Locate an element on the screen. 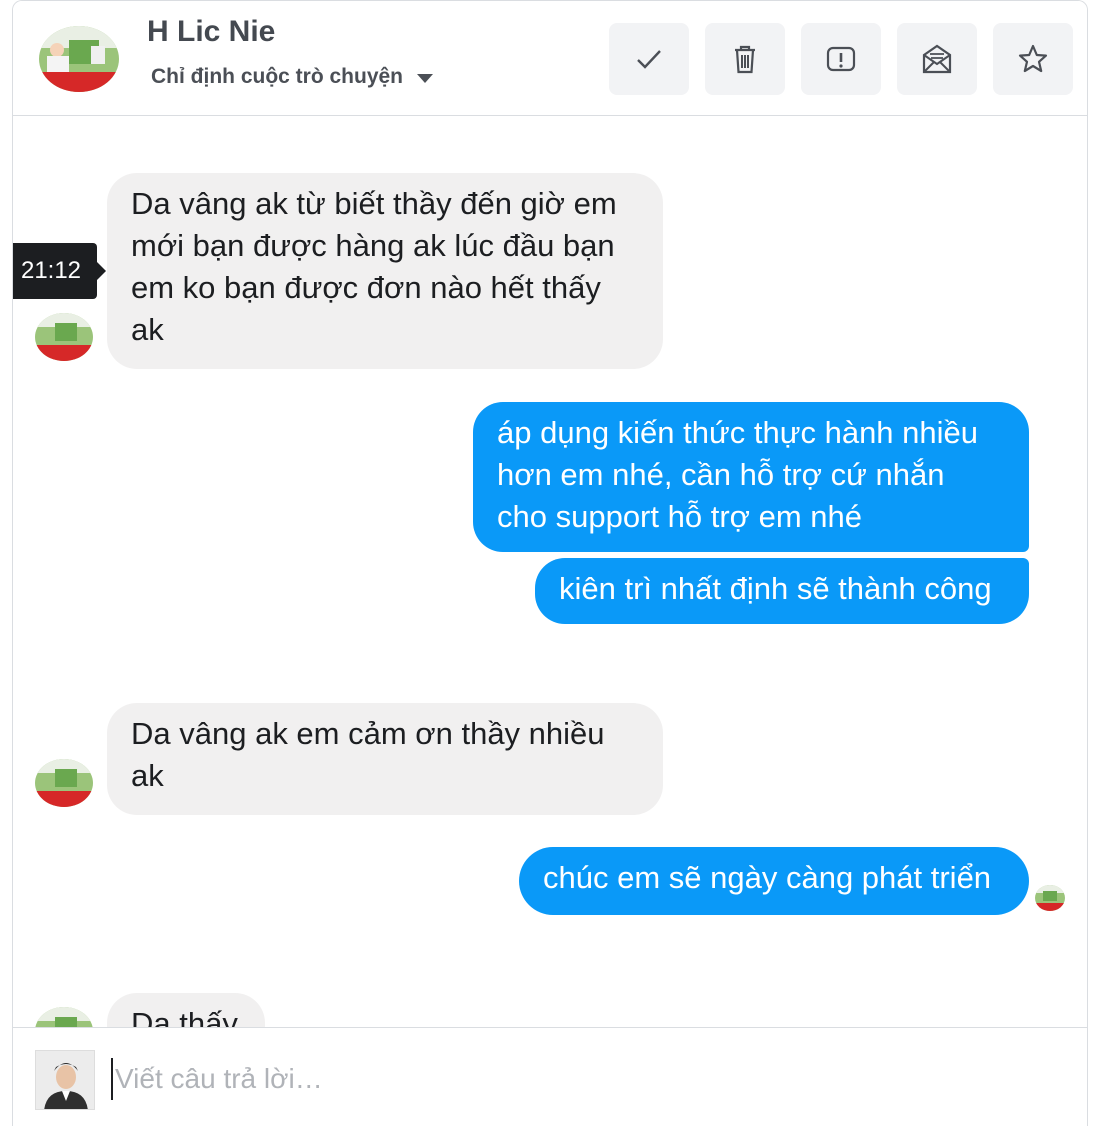 The height and width of the screenshot is (1126, 1100). message-bubble-outgoing: chúc em sẽ ngày càng phát triển is located at coordinates (774, 881).